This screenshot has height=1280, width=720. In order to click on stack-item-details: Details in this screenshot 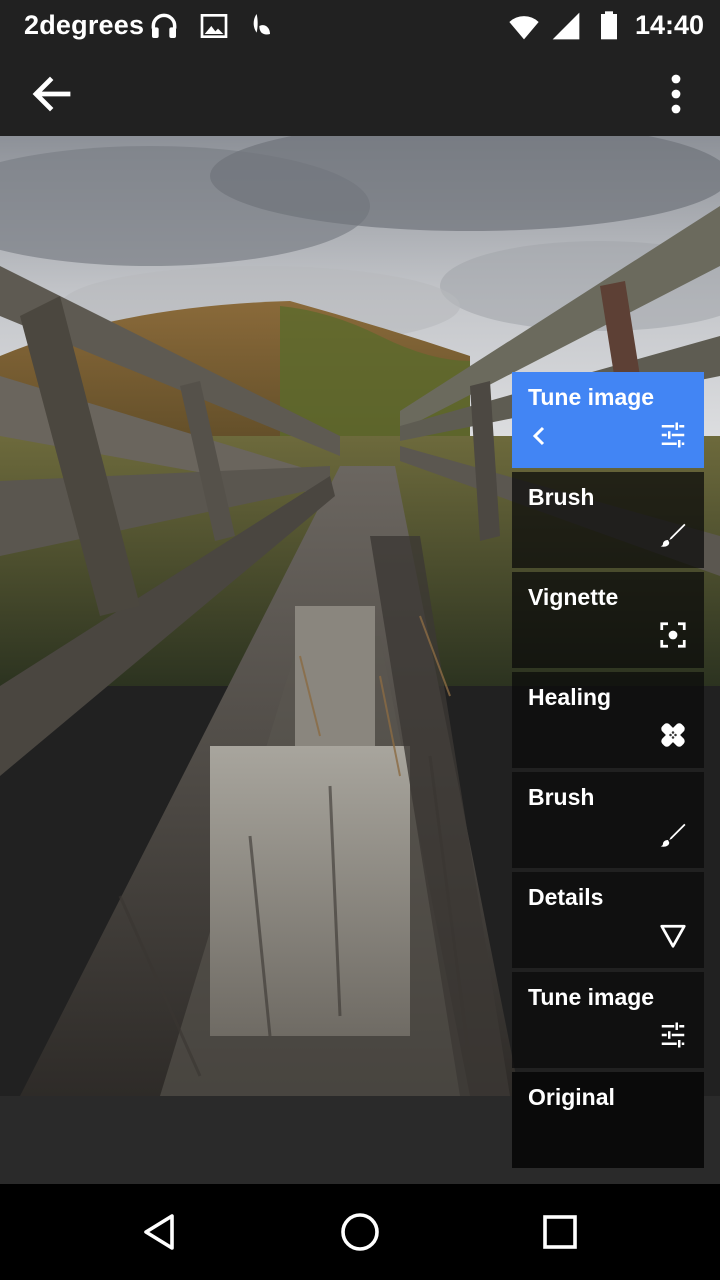, I will do `click(608, 920)`.